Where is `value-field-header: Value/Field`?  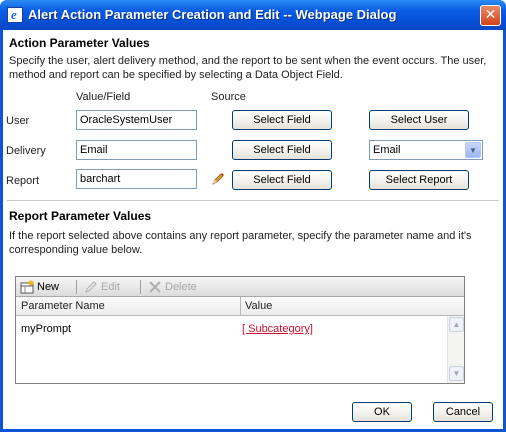 value-field-header: Value/Field is located at coordinates (103, 97).